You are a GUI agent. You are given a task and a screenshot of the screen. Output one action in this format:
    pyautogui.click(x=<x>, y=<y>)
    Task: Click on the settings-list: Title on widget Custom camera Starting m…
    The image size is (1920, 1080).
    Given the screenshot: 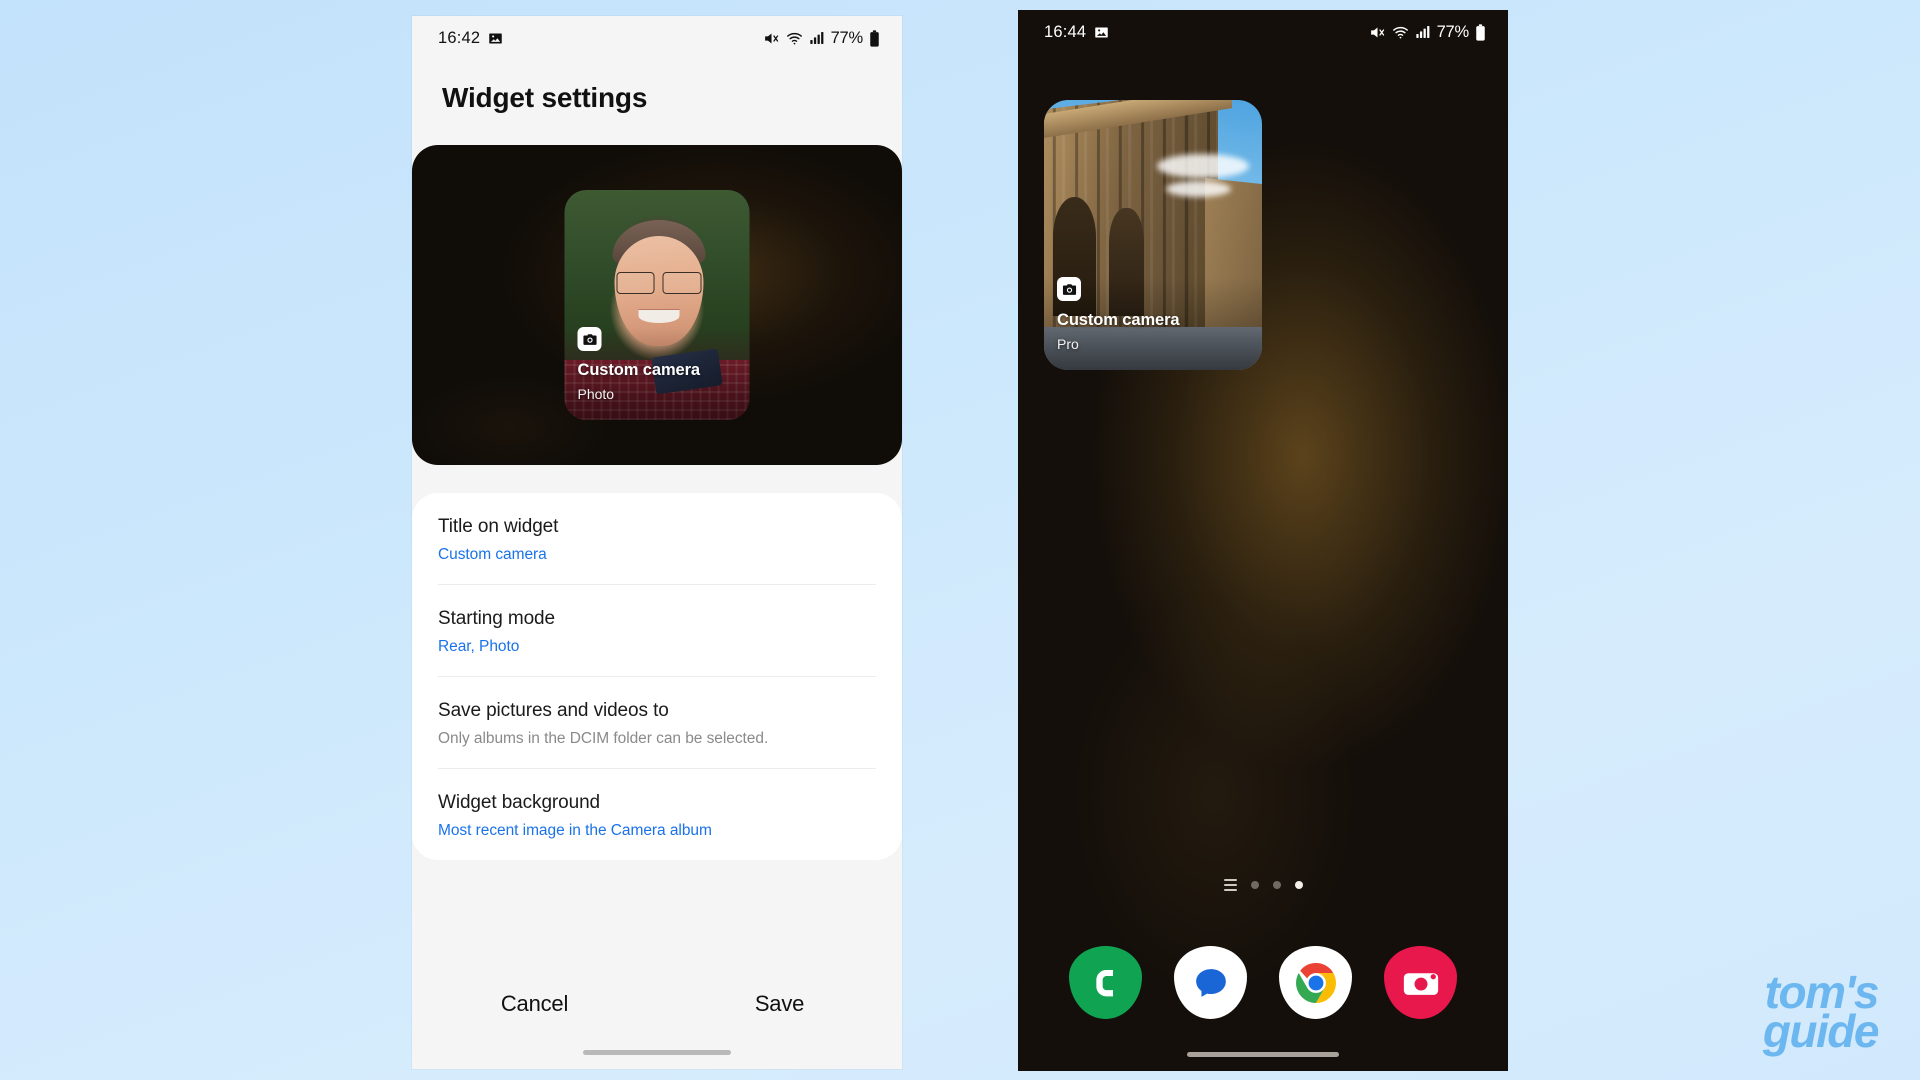 What is the action you would take?
    pyautogui.click(x=657, y=676)
    